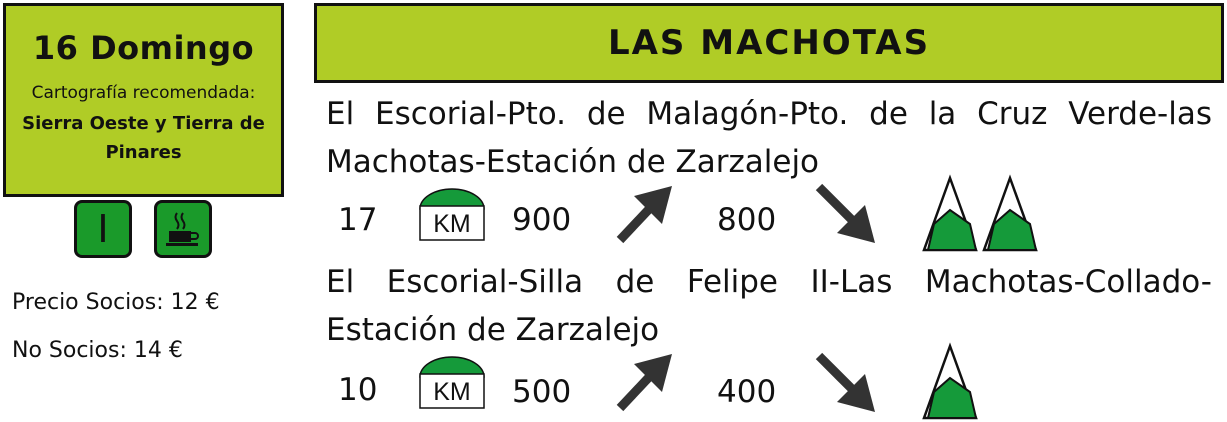 This screenshot has width=1227, height=422. Describe the element at coordinates (747, 392) in the screenshot. I see `route-2-descent: 400` at that location.